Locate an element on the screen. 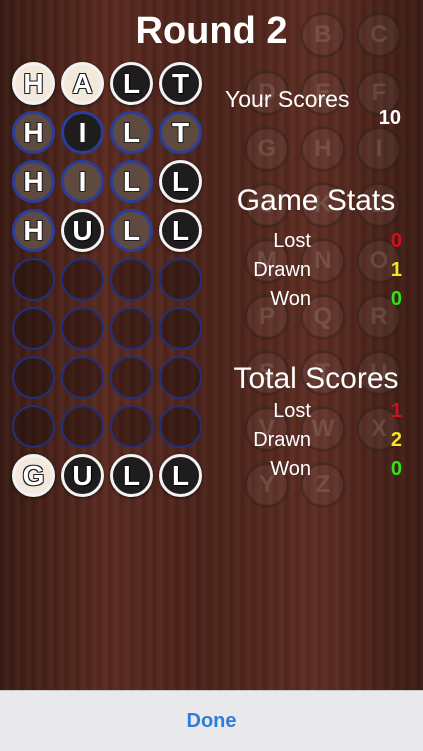  your-scores-label: Your Scores is located at coordinates (287, 99).